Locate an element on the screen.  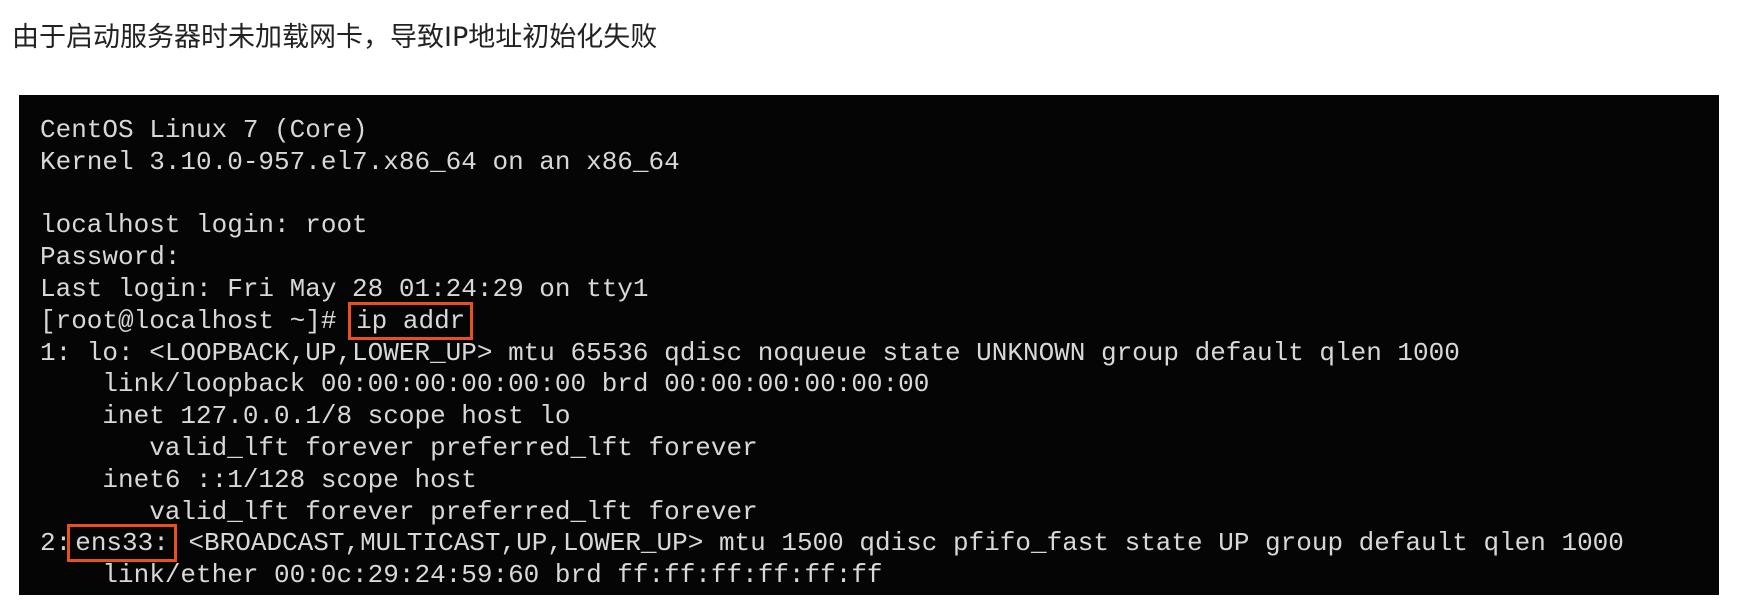
terminal-line-lo-inet: inet 127.0.0.1/8 scope host lo is located at coordinates (305, 416).